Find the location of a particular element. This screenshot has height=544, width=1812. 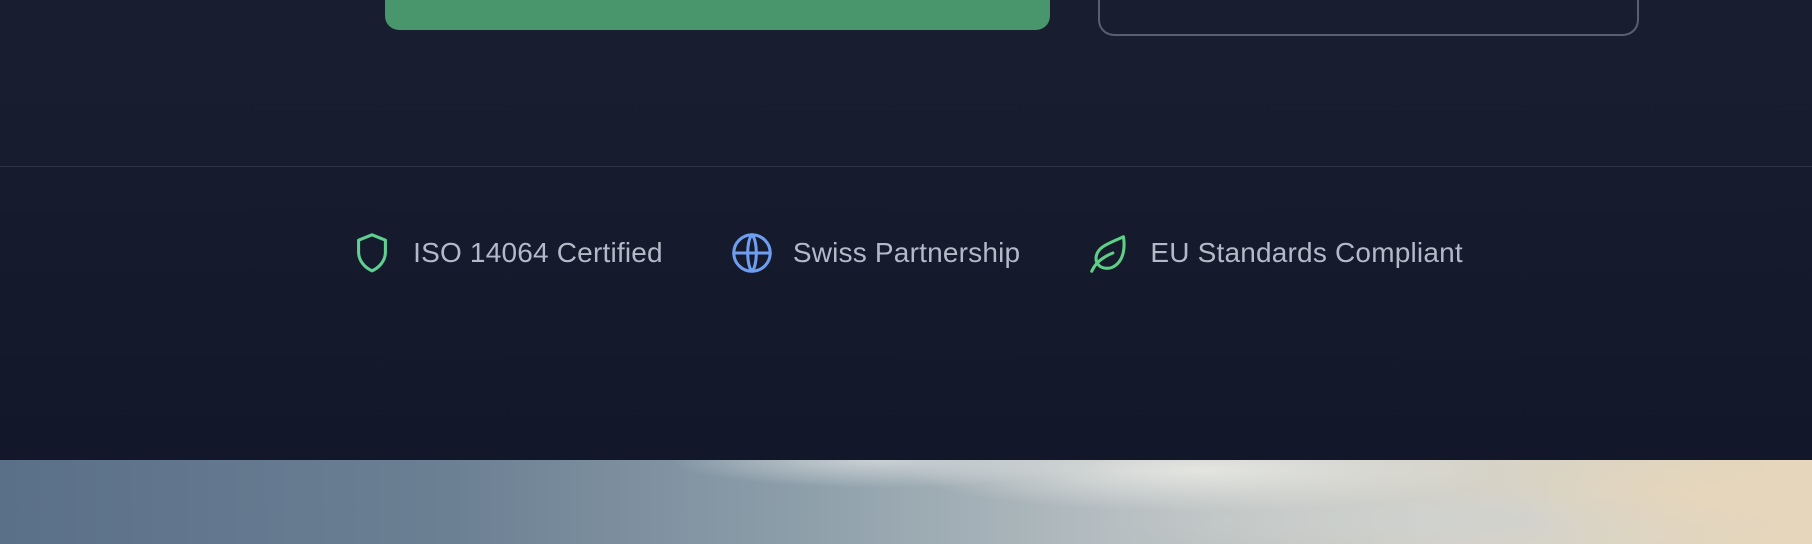

secondary-cta-button is located at coordinates (1368, 18).